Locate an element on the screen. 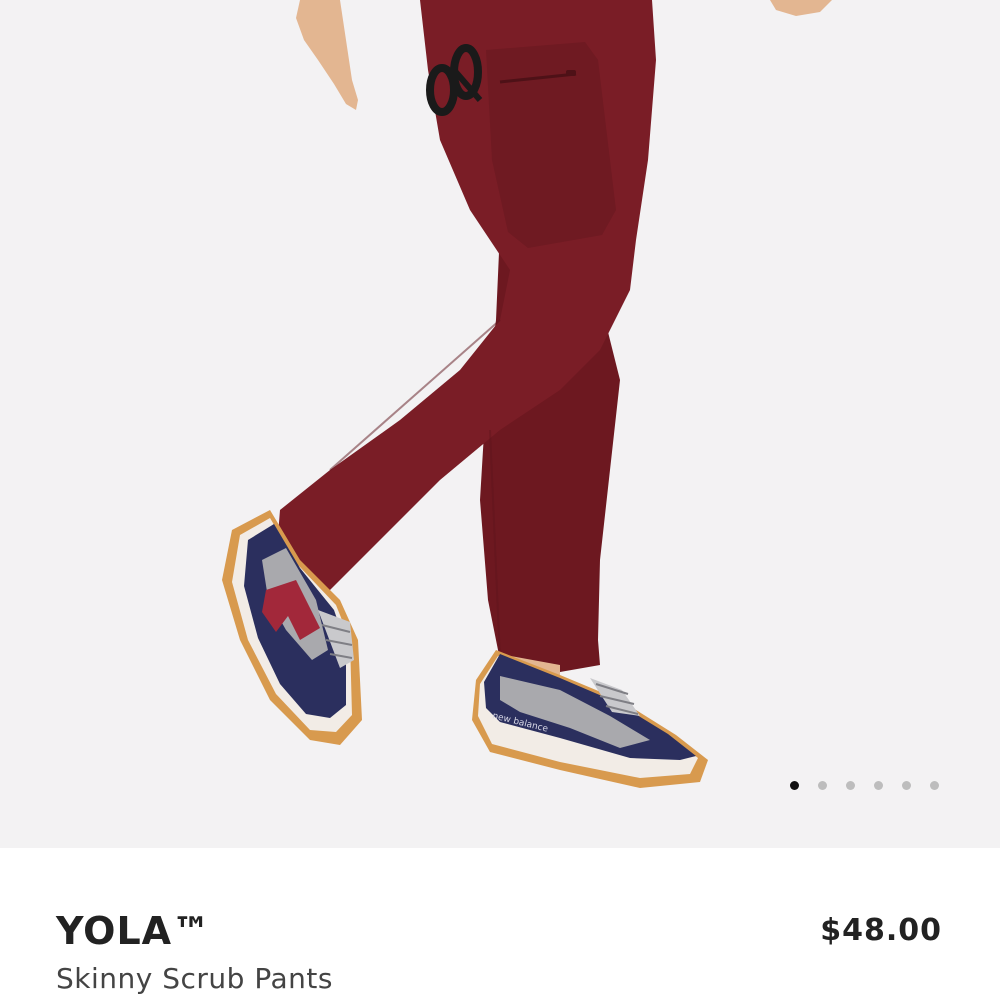  model-right-hand is located at coordinates (801, 8).